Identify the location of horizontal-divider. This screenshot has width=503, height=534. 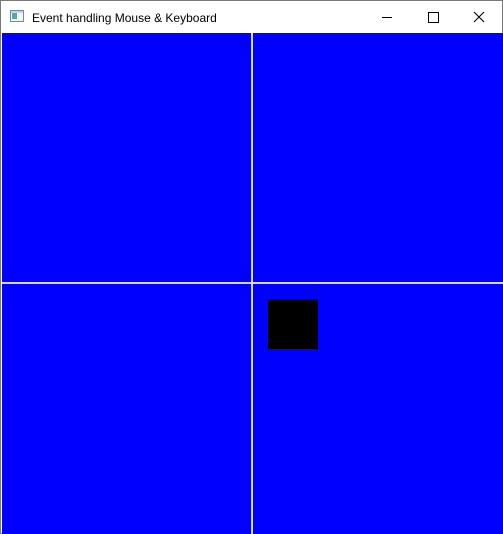
(252, 283).